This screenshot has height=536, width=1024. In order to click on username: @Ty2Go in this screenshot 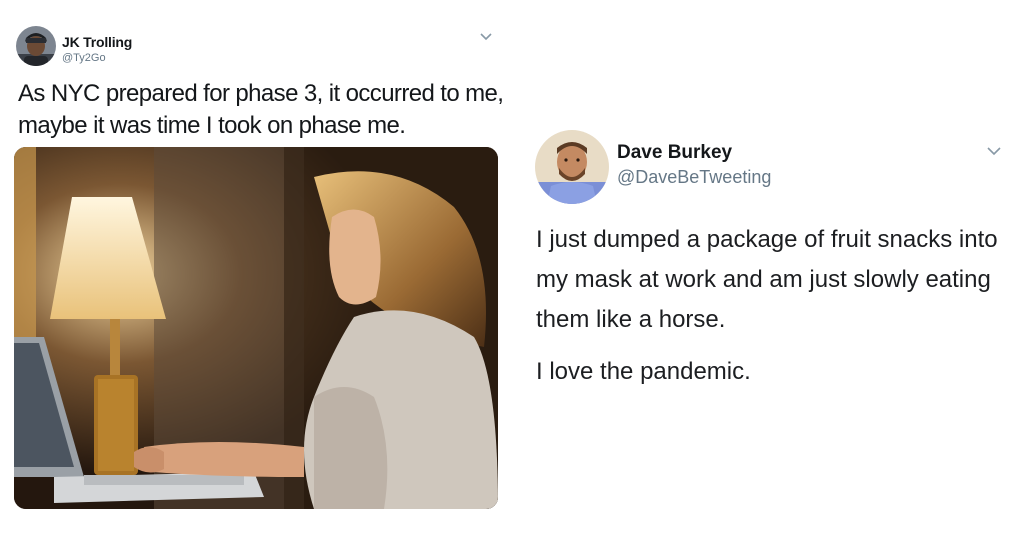, I will do `click(84, 58)`.